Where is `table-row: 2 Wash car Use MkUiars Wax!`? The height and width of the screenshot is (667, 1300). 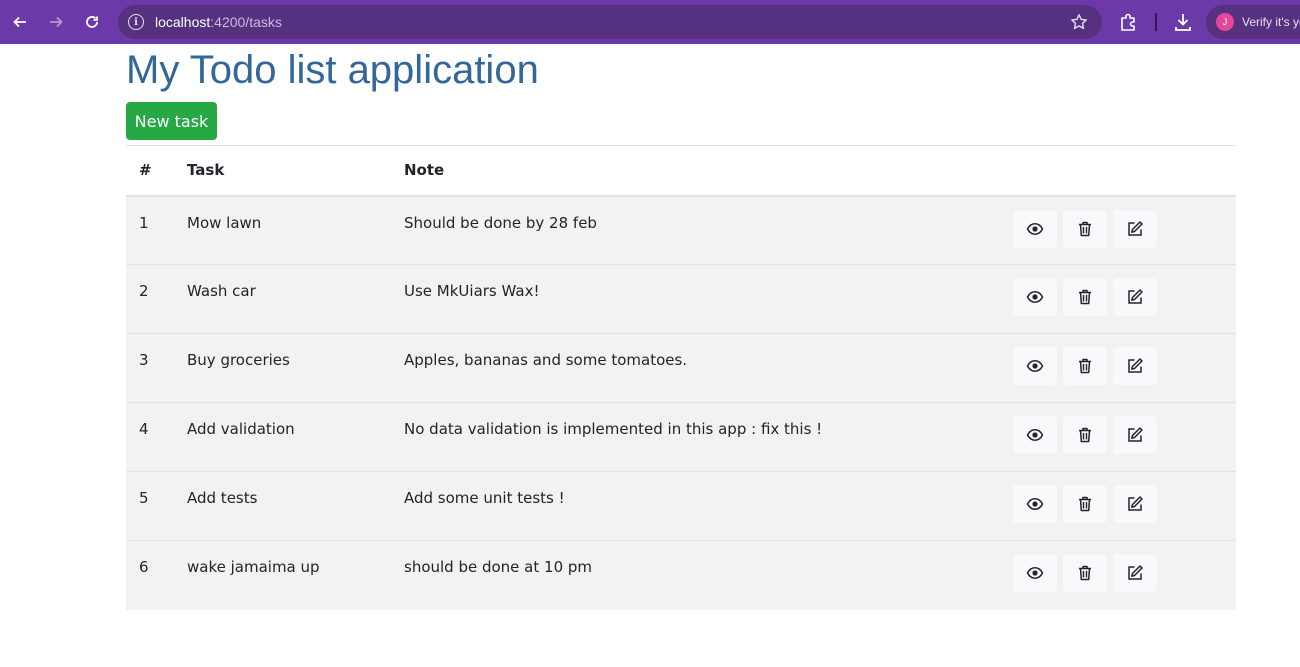
table-row: 2 Wash car Use MkUiars Wax! is located at coordinates (681, 299).